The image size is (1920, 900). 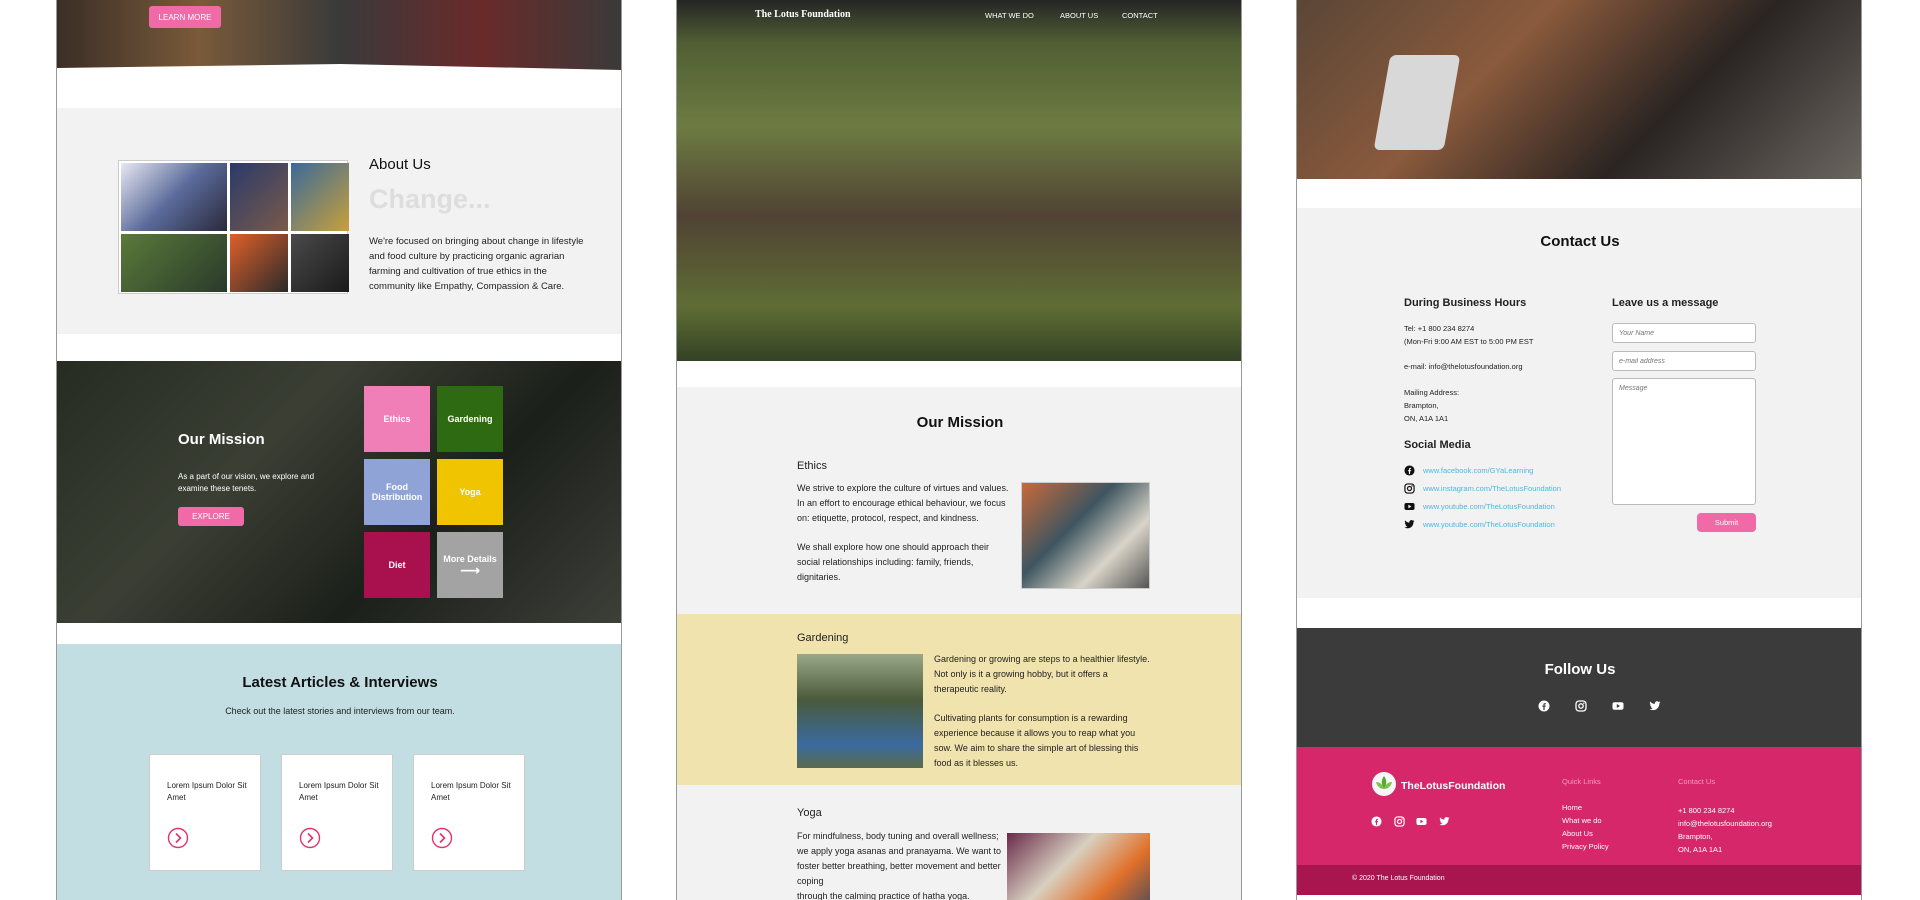 What do you see at coordinates (1580, 669) in the screenshot?
I see `follow-title: Follow Us` at bounding box center [1580, 669].